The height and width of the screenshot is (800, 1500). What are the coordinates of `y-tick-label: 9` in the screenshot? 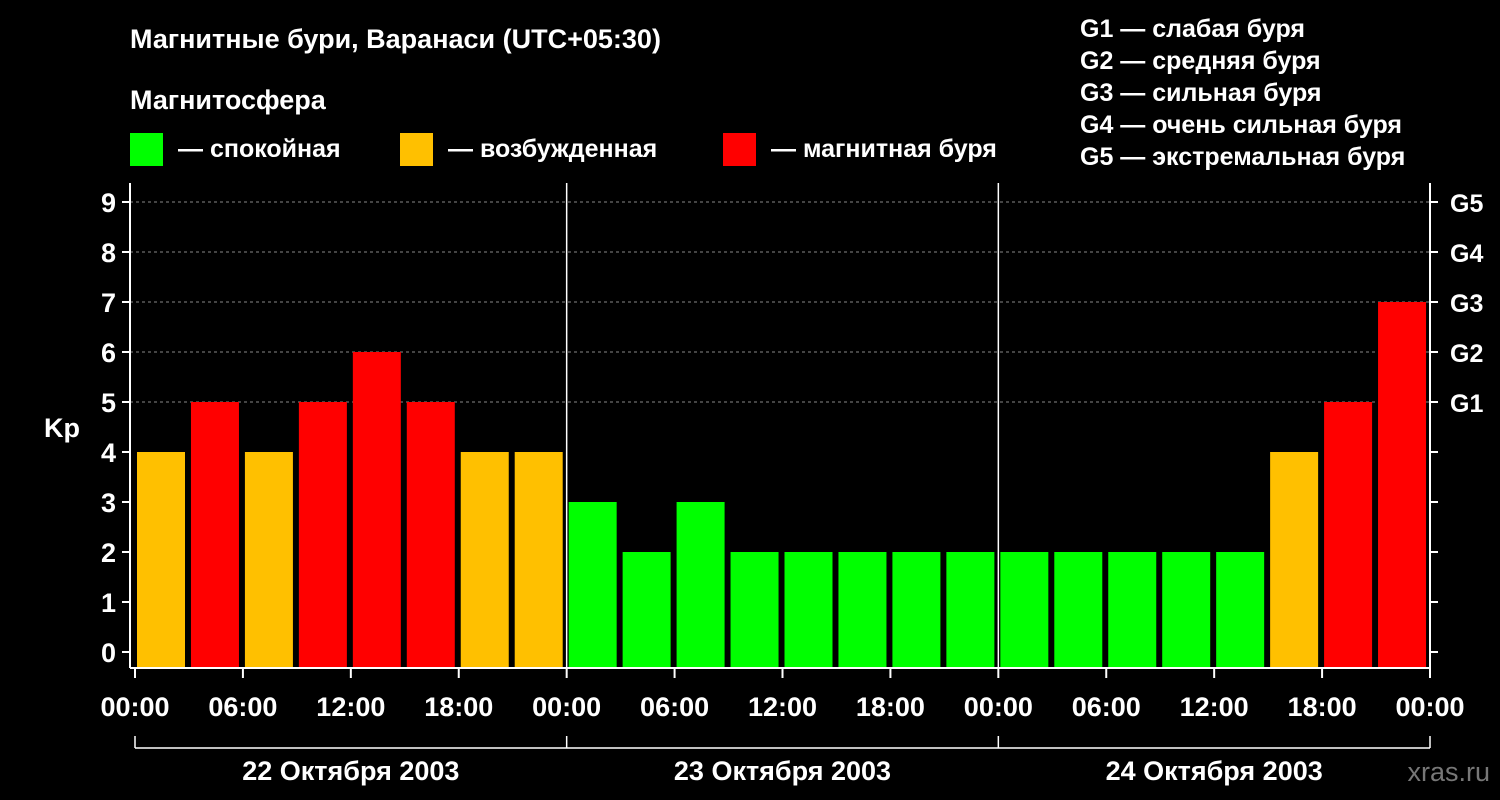 It's located at (108, 203).